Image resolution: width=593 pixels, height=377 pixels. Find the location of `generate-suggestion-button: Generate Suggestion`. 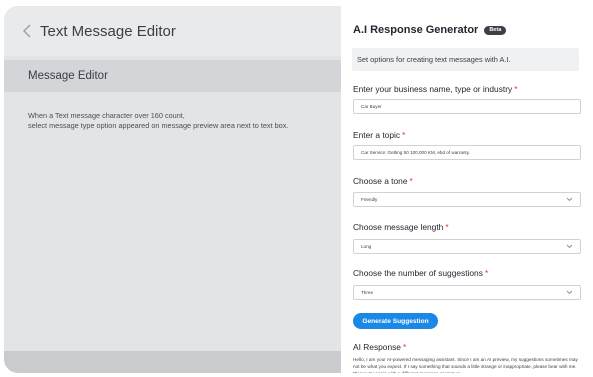

generate-suggestion-button: Generate Suggestion is located at coordinates (395, 321).